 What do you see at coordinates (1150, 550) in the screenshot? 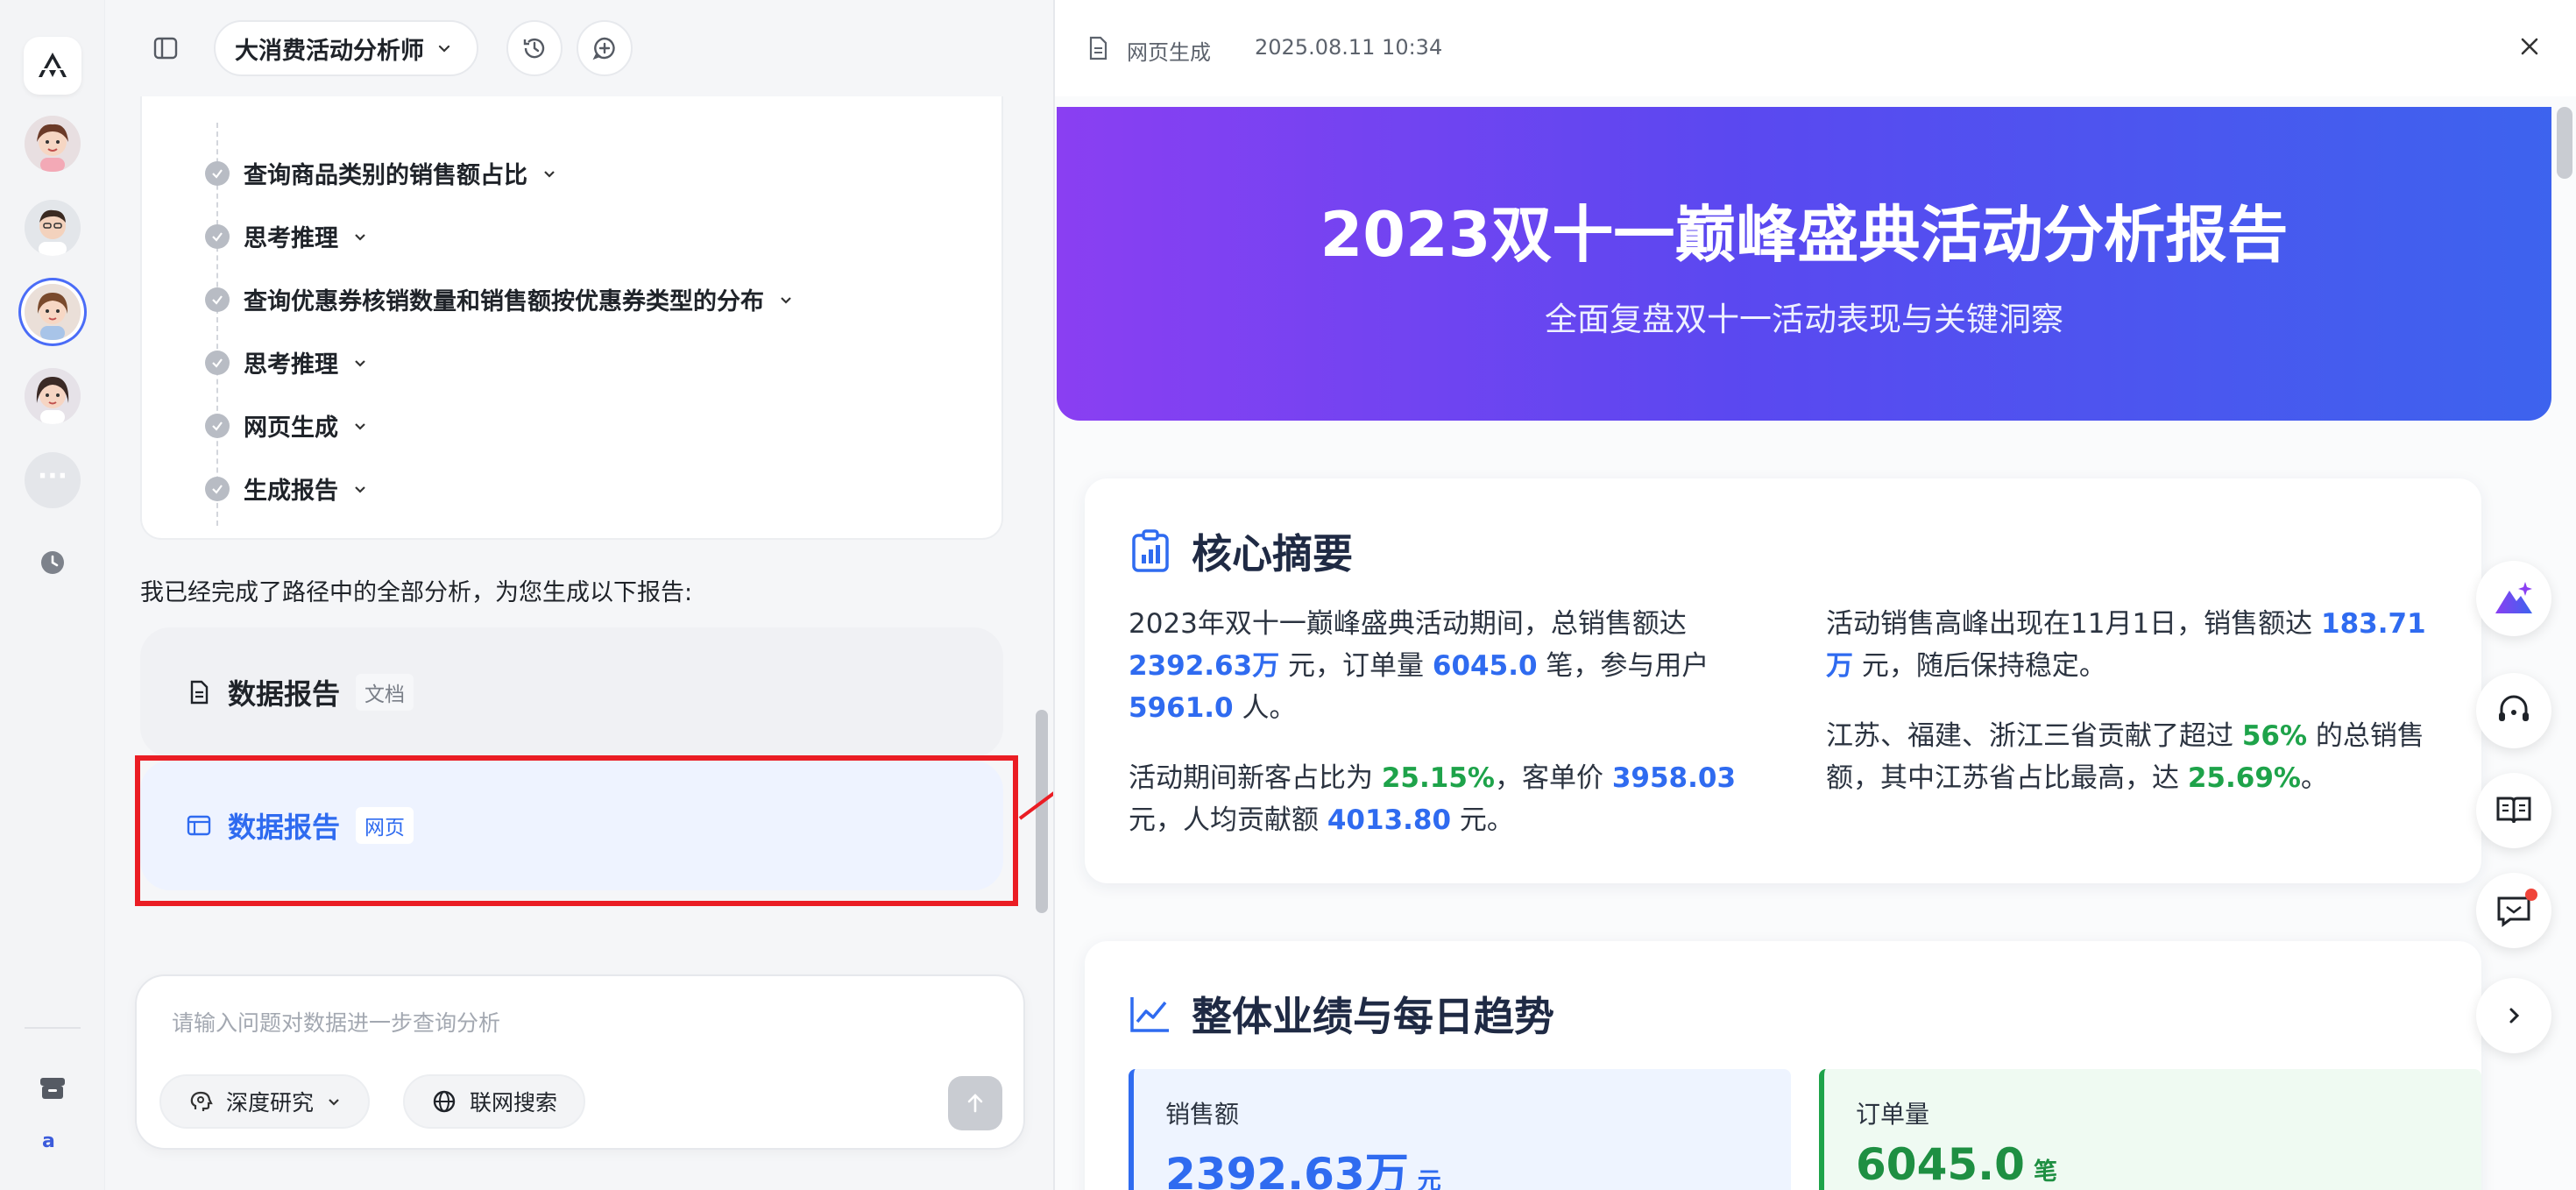
I see `clipboard-chart-icon` at bounding box center [1150, 550].